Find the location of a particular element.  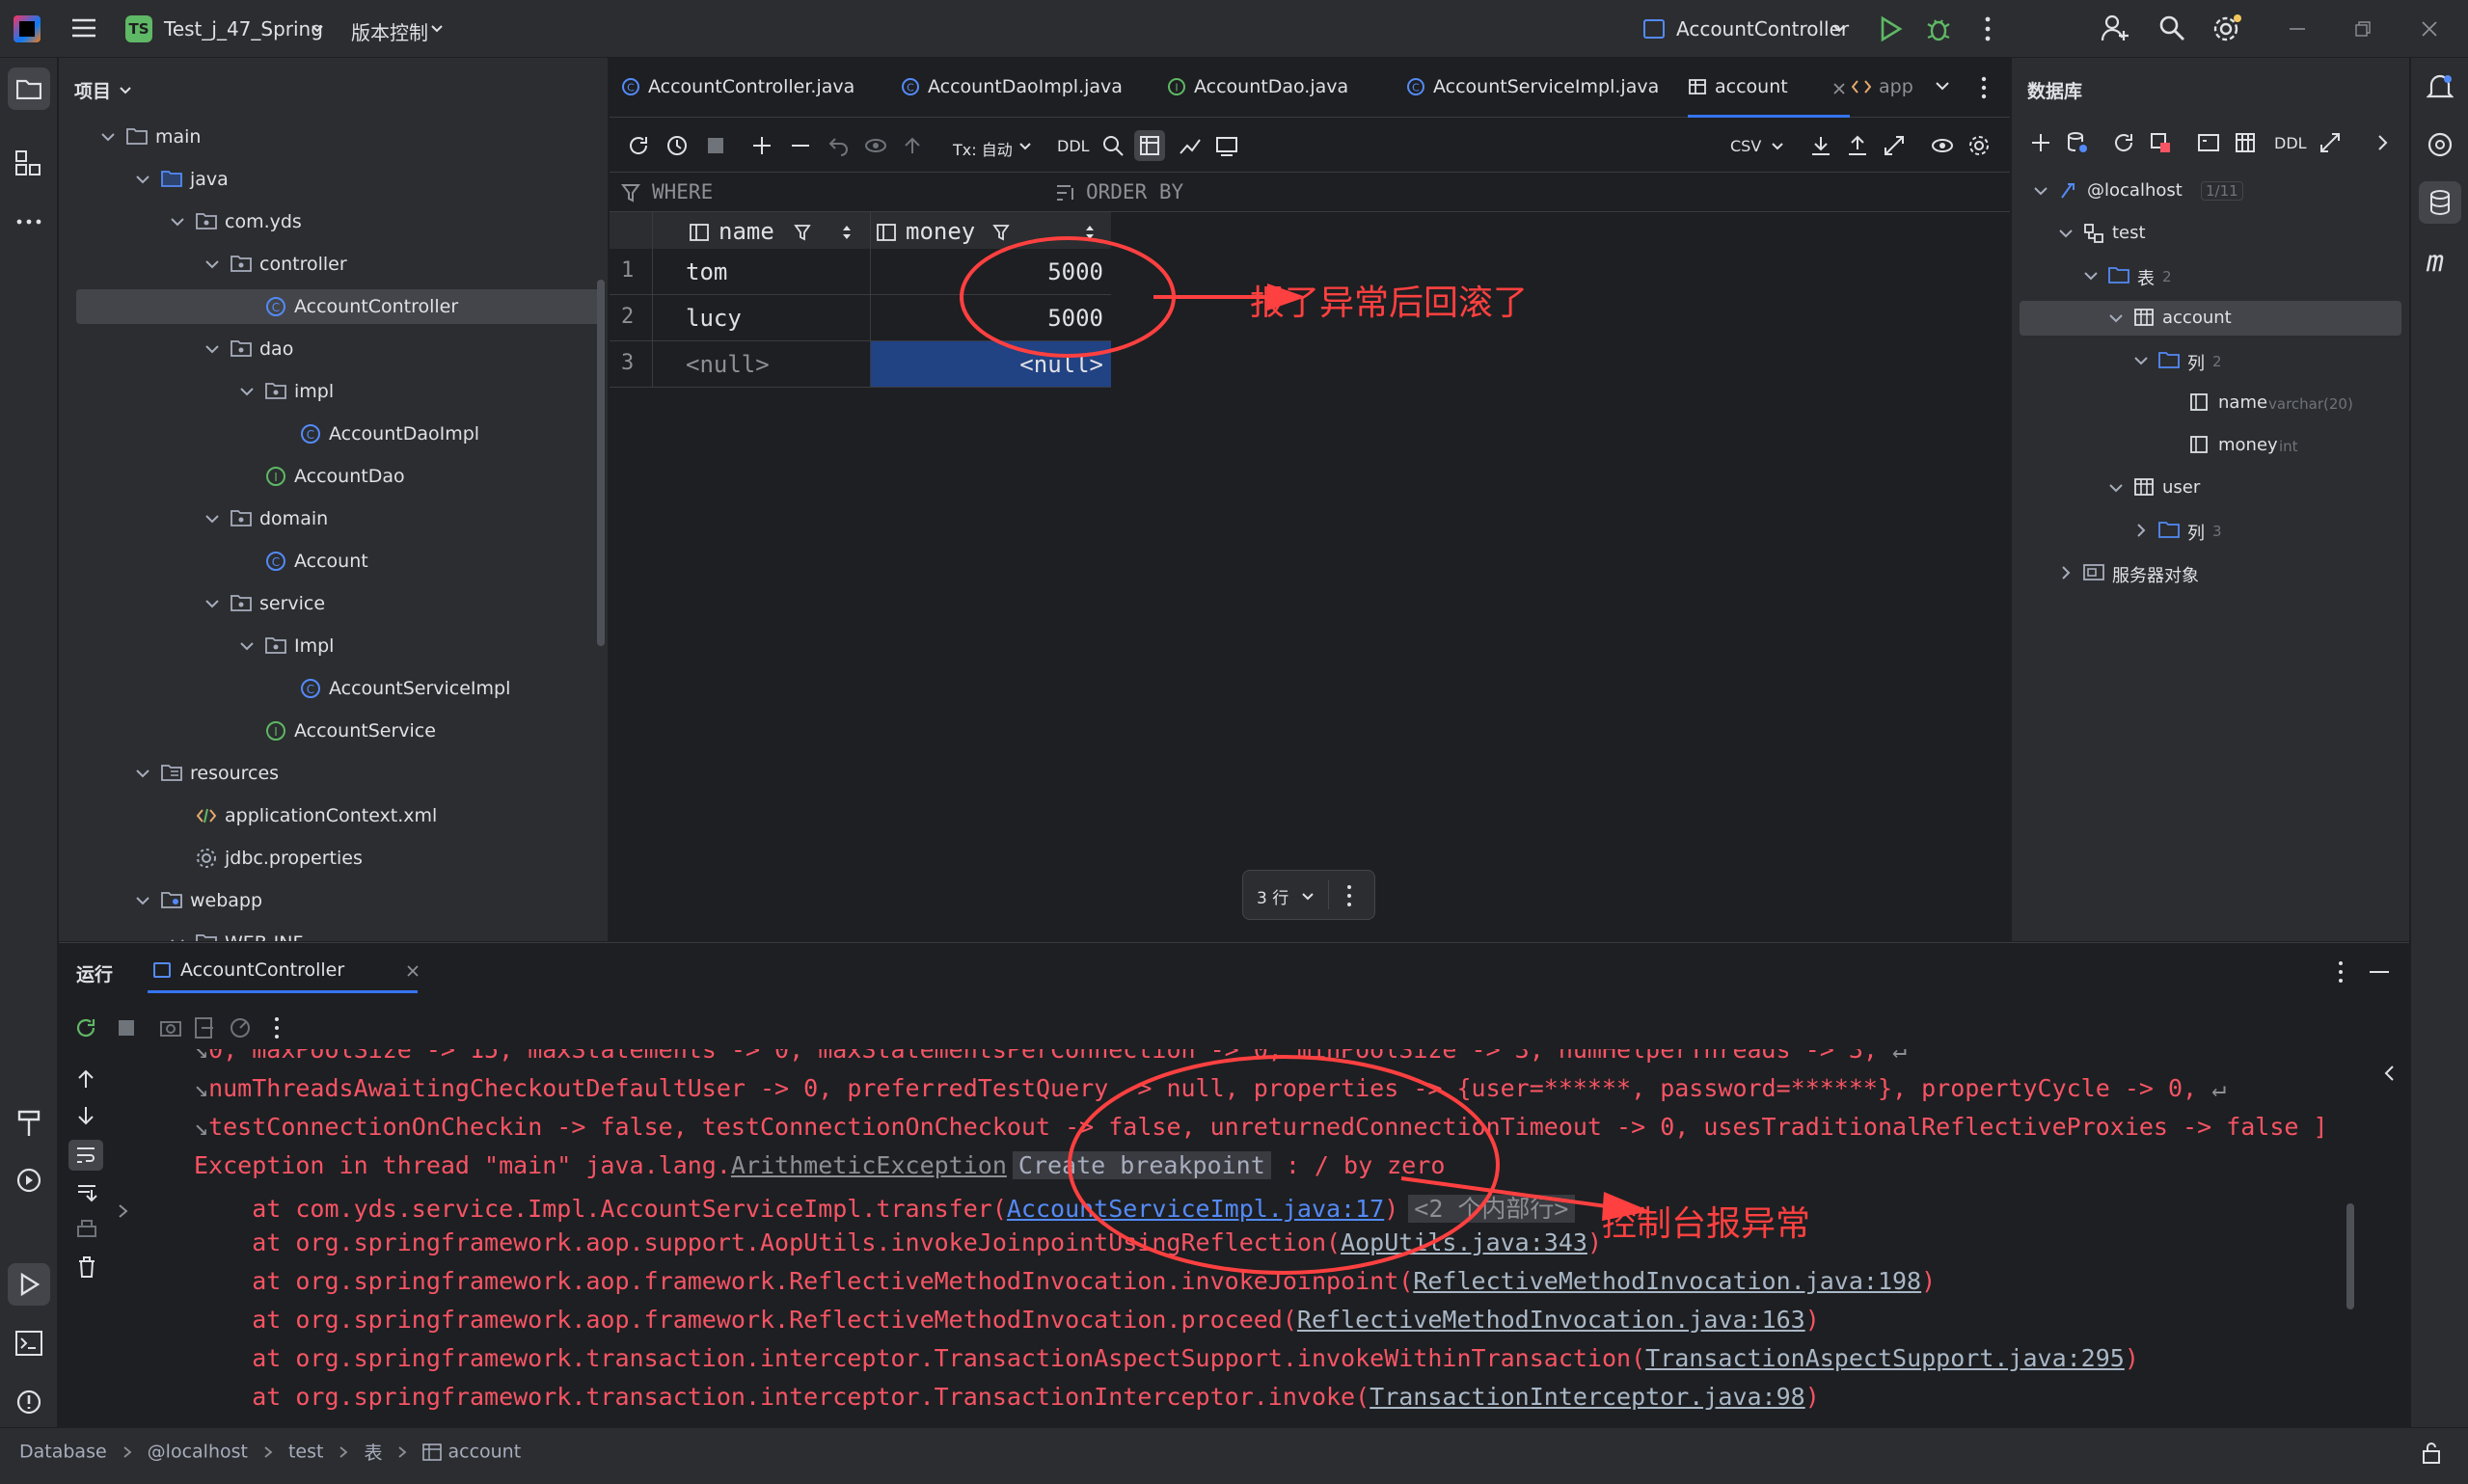

rerun-icon is located at coordinates (85, 1027).